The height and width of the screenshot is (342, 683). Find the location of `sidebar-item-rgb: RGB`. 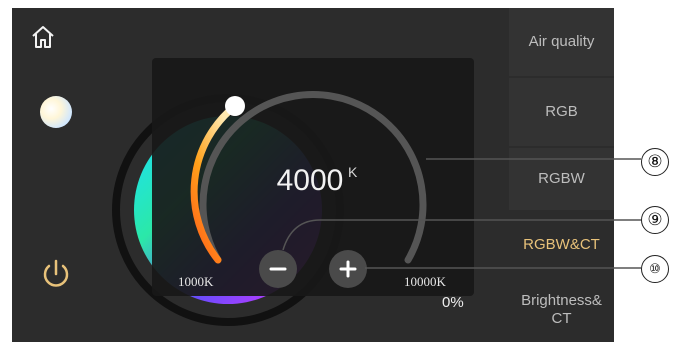

sidebar-item-rgb: RGB is located at coordinates (561, 112).